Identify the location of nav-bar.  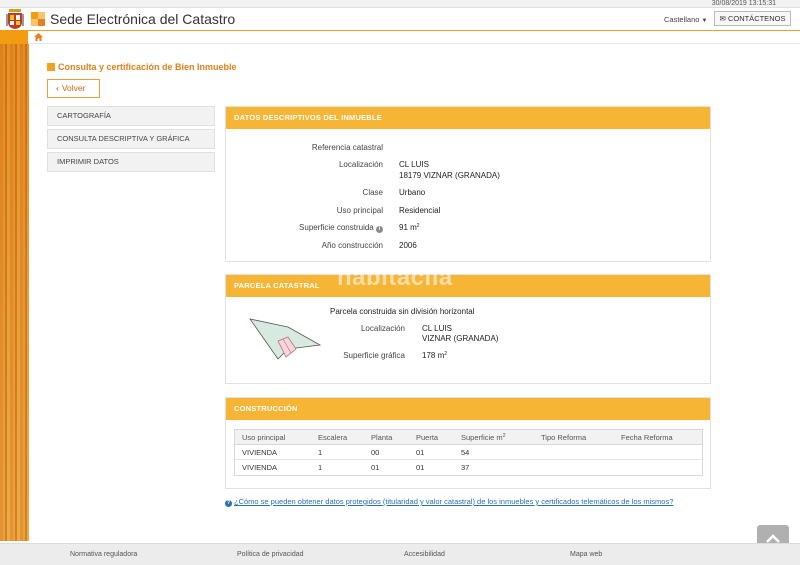
(400, 37).